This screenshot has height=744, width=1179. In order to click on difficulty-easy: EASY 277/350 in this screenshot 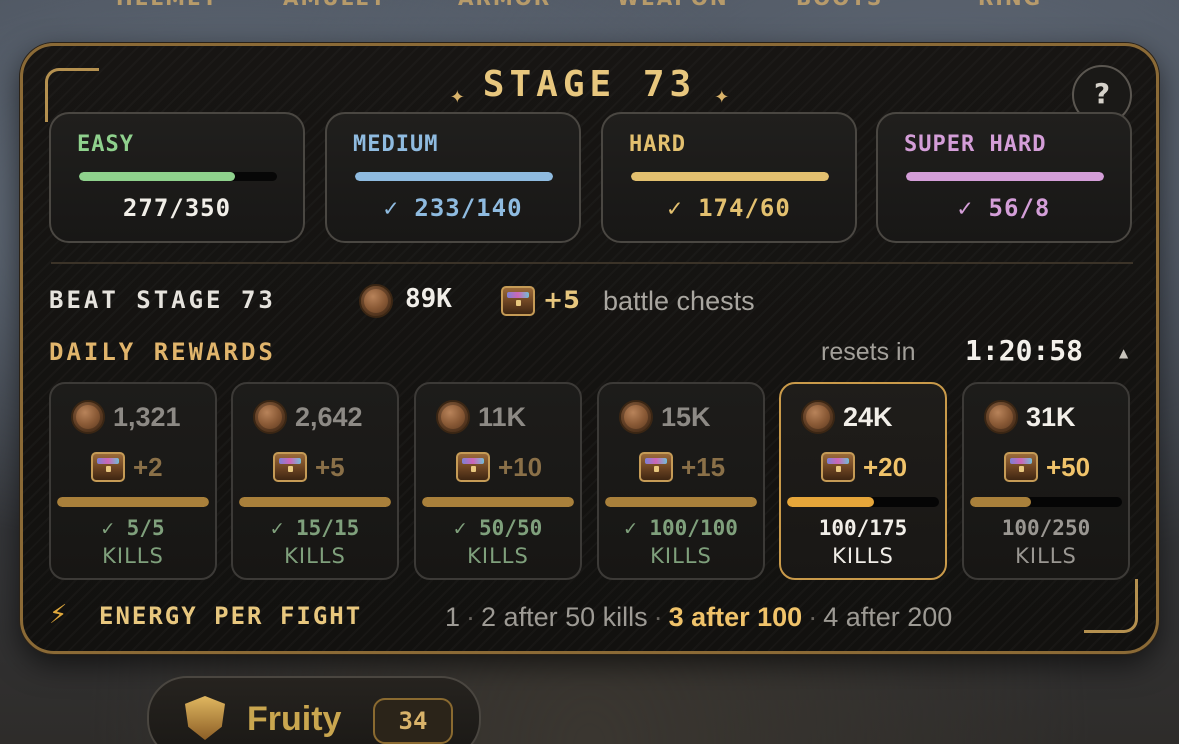, I will do `click(177, 177)`.